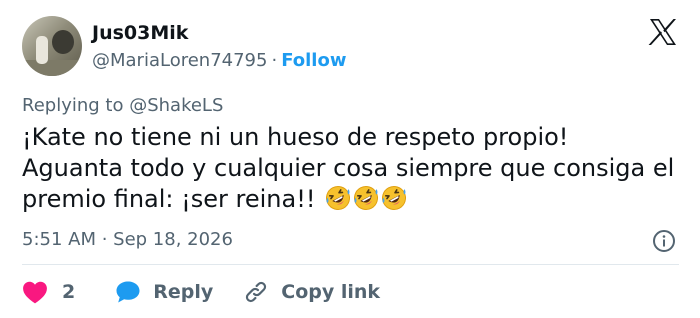 The width and height of the screenshot is (700, 318). Describe the element at coordinates (664, 241) in the screenshot. I see `info-icon` at that location.